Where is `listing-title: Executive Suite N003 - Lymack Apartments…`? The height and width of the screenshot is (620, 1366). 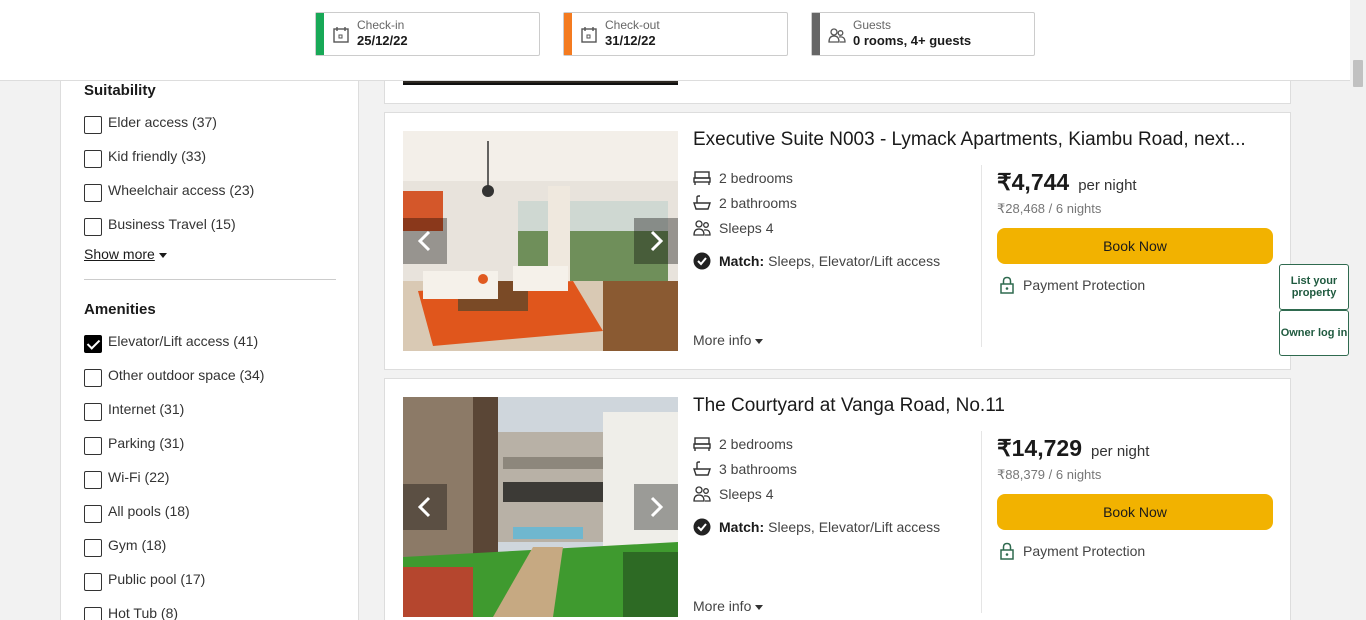 listing-title: Executive Suite N003 - Lymack Apartments… is located at coordinates (983, 140).